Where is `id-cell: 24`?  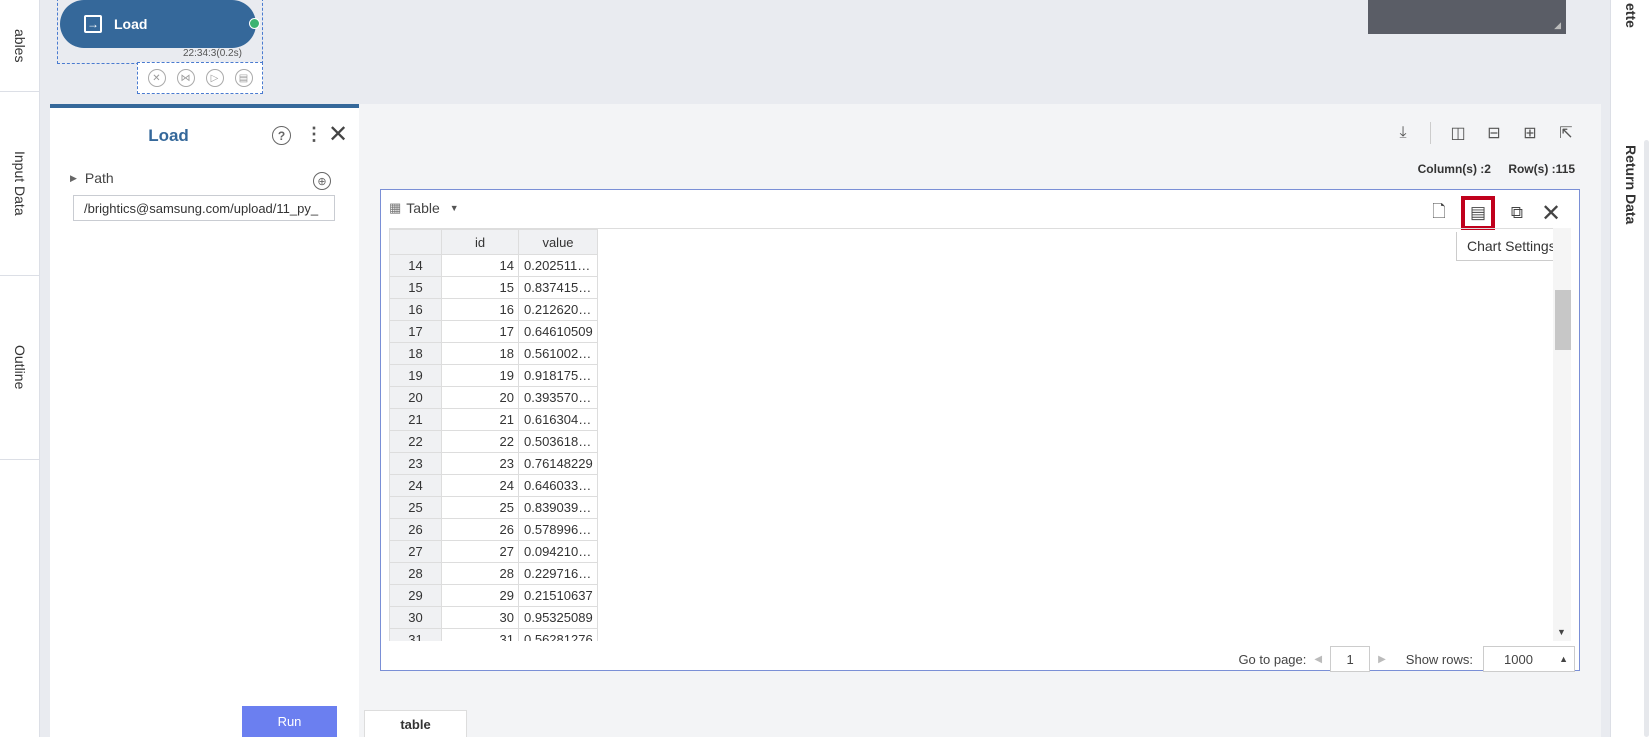 id-cell: 24 is located at coordinates (480, 485).